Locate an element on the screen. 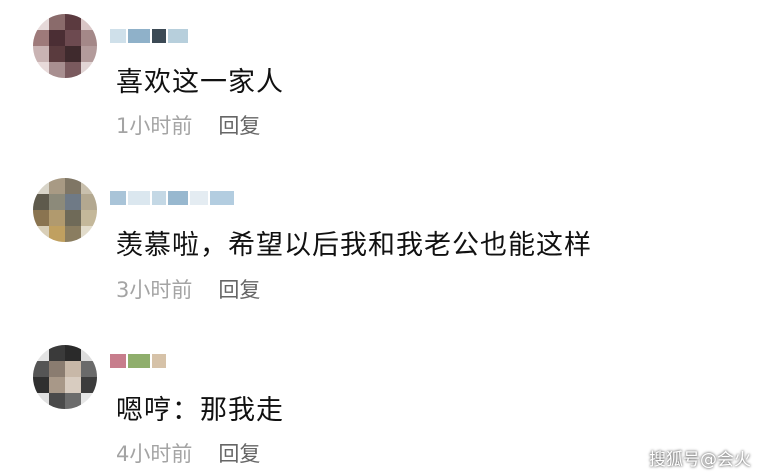 The width and height of the screenshot is (765, 476). comment-meta: 4小时前 回复 is located at coordinates (188, 453).